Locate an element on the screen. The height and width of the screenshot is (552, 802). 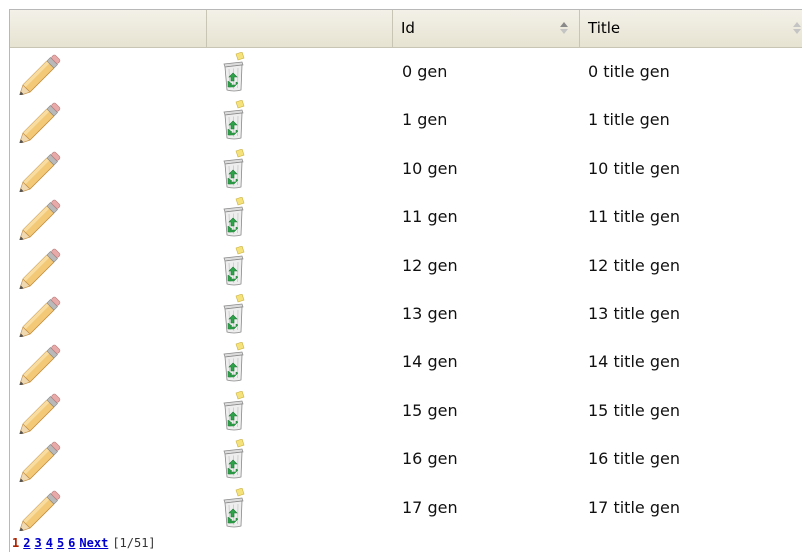
table-row: 13 gen 13 title gen is located at coordinates (406, 314).